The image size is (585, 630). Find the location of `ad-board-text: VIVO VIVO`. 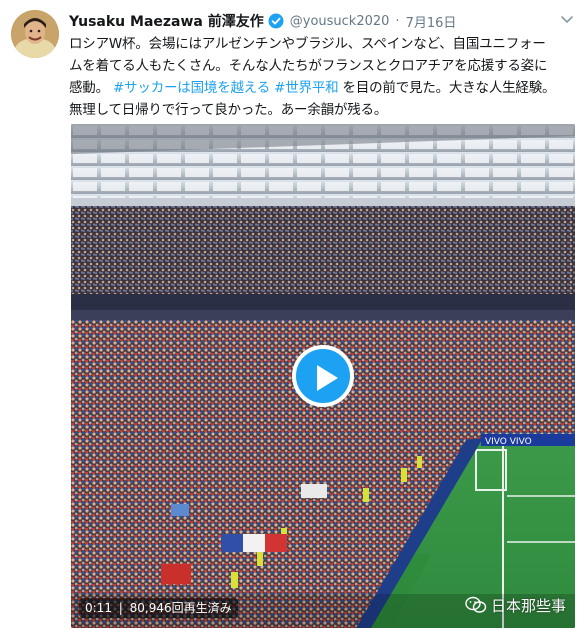

ad-board-text: VIVO VIVO is located at coordinates (508, 442).